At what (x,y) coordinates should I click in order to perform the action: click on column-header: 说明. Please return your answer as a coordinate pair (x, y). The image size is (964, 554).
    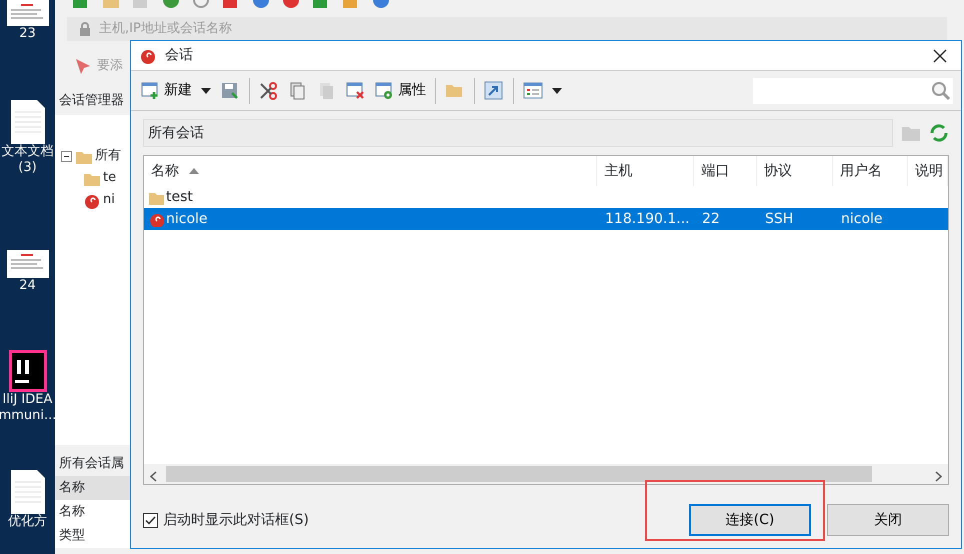
    Looking at the image, I should click on (928, 171).